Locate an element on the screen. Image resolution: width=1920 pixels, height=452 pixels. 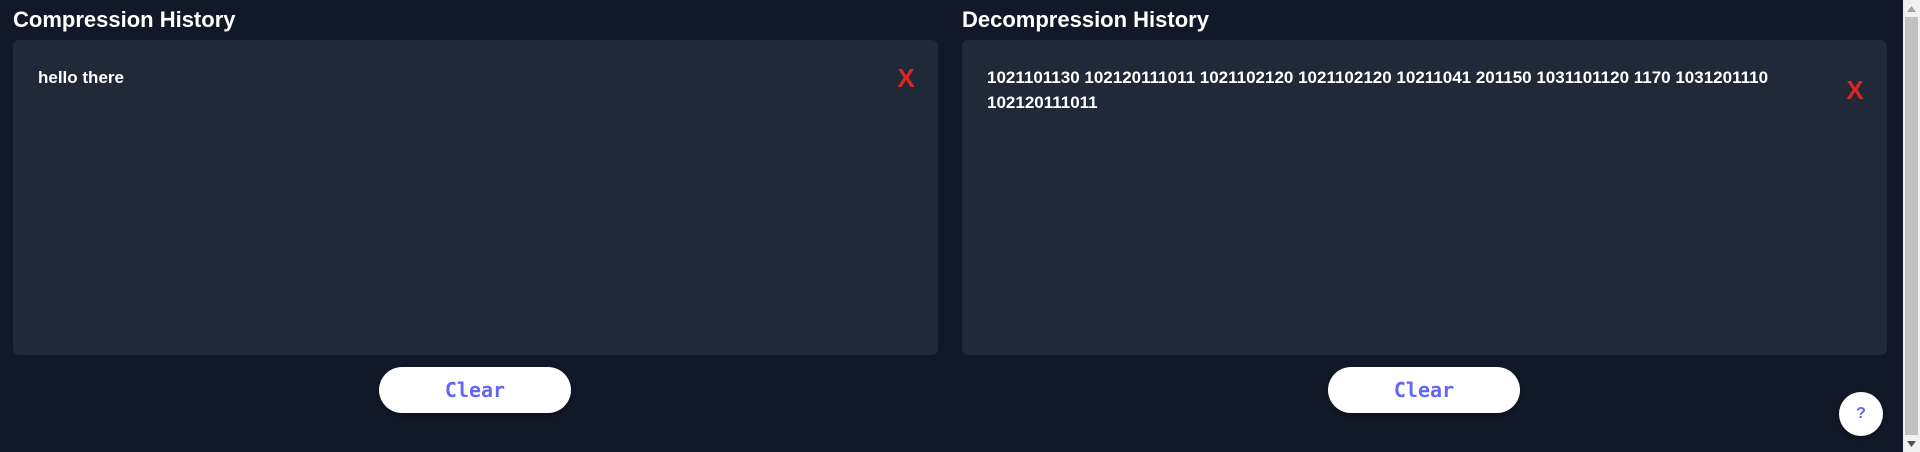
scrollbar-thumb is located at coordinates (1911, 226).